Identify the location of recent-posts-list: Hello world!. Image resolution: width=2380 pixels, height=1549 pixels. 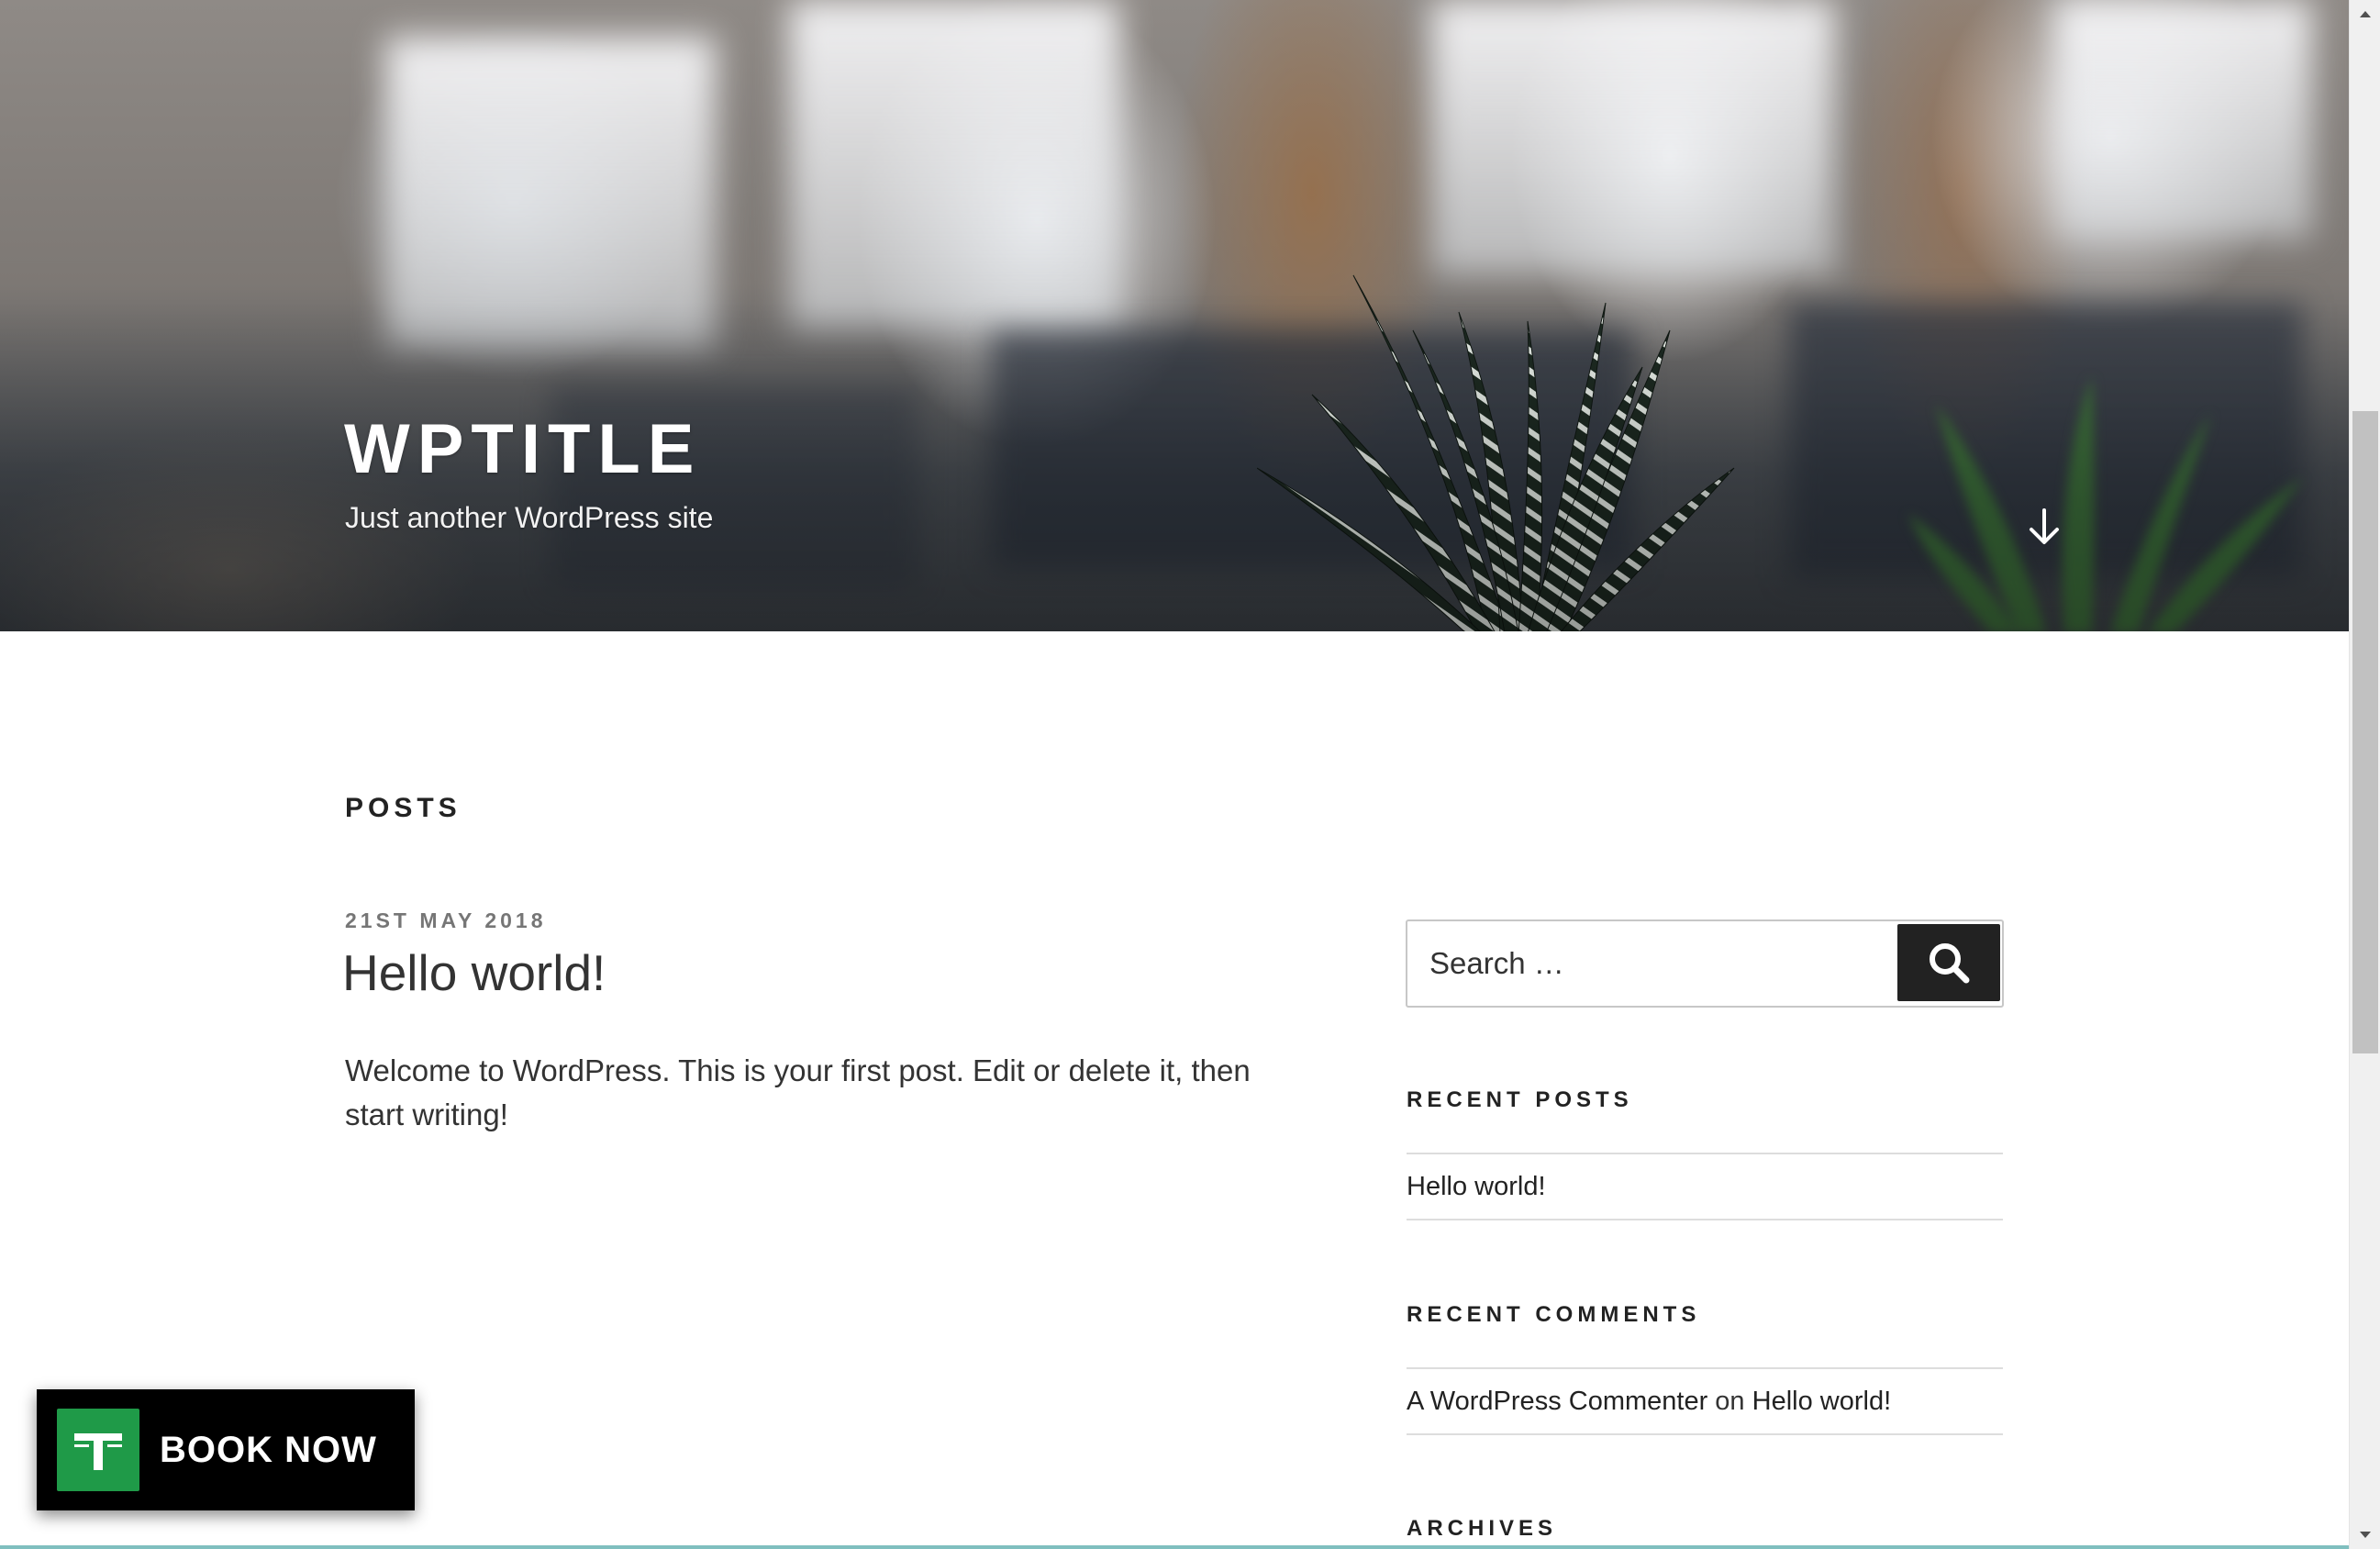
(1705, 1186).